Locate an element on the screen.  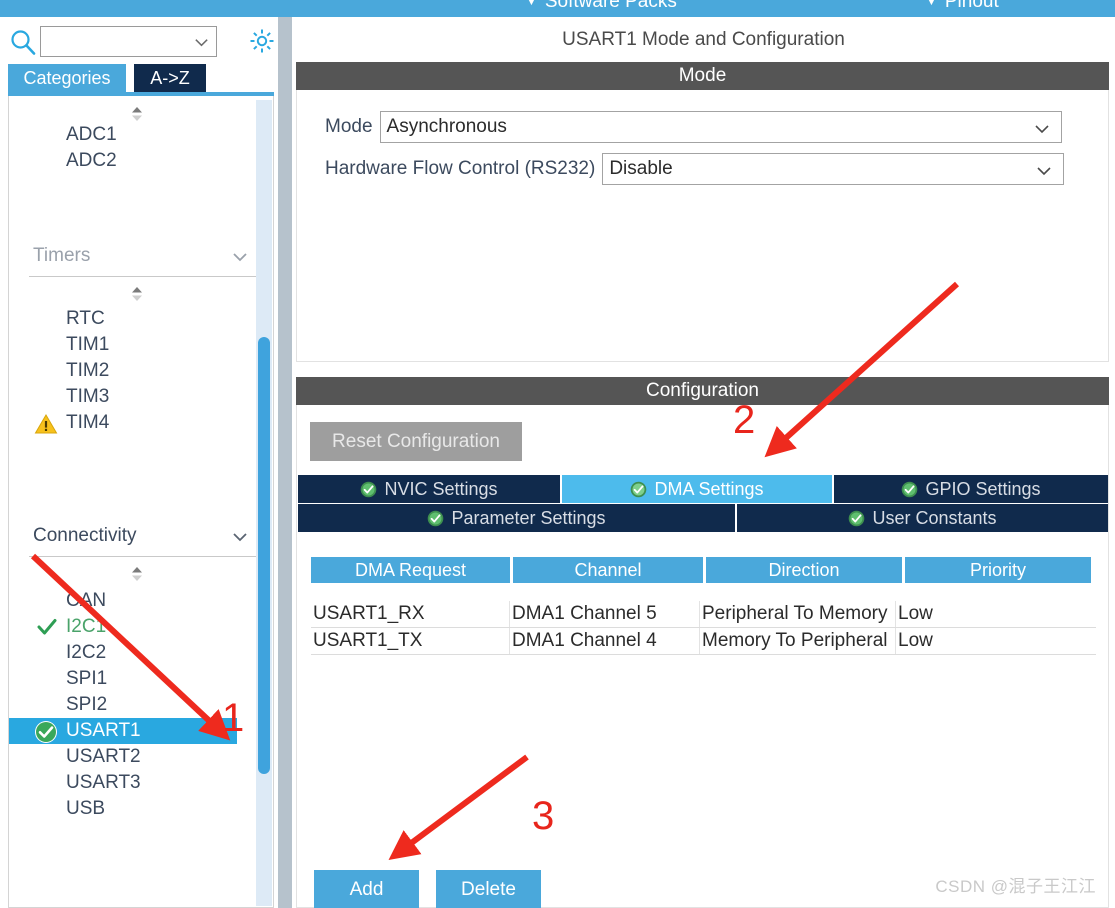
tab-user-constants: User Constants is located at coordinates (922, 518).